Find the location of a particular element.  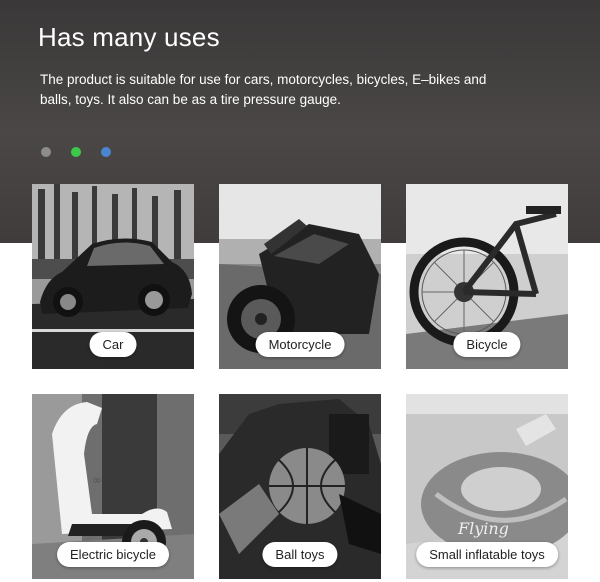

tile-label-bicycle: Bicycle is located at coordinates (487, 344).